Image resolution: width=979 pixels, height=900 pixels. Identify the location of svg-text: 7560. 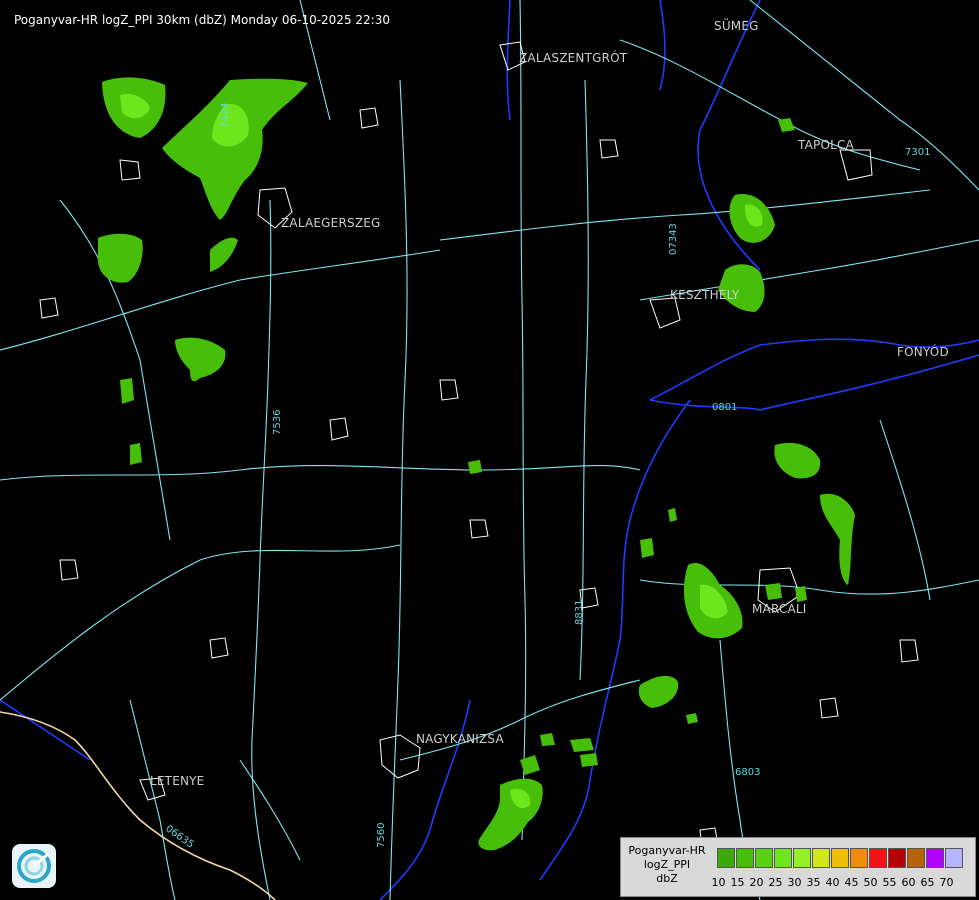
(381, 835).